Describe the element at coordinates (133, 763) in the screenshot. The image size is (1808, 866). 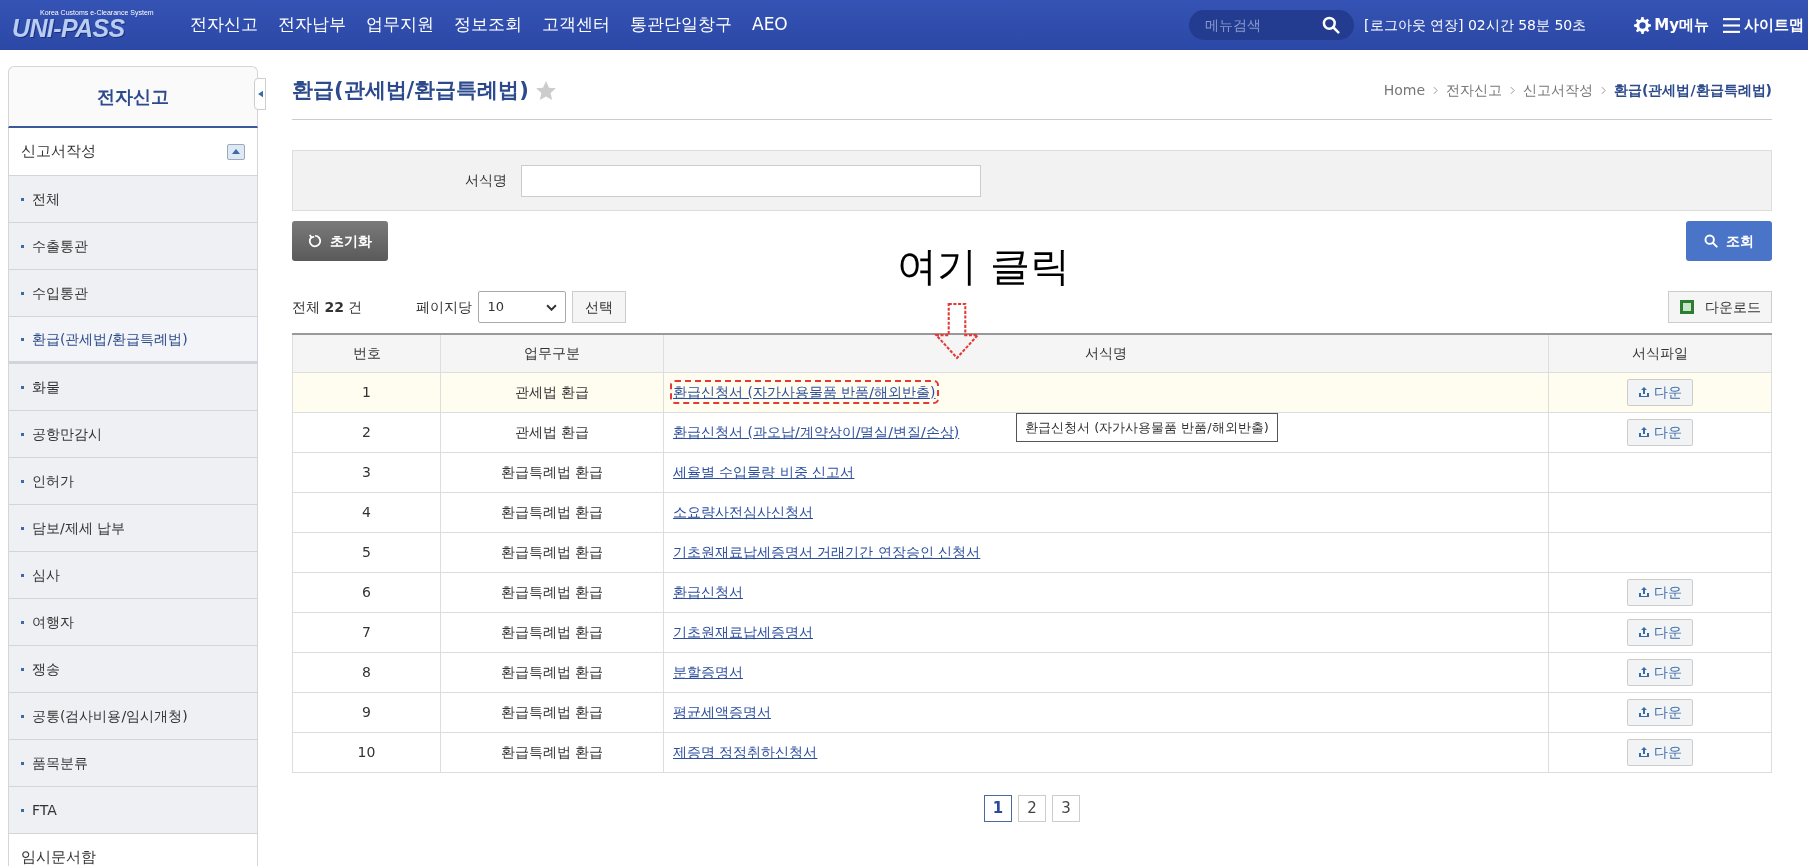
I see `sidebar-item: 품목분류` at that location.